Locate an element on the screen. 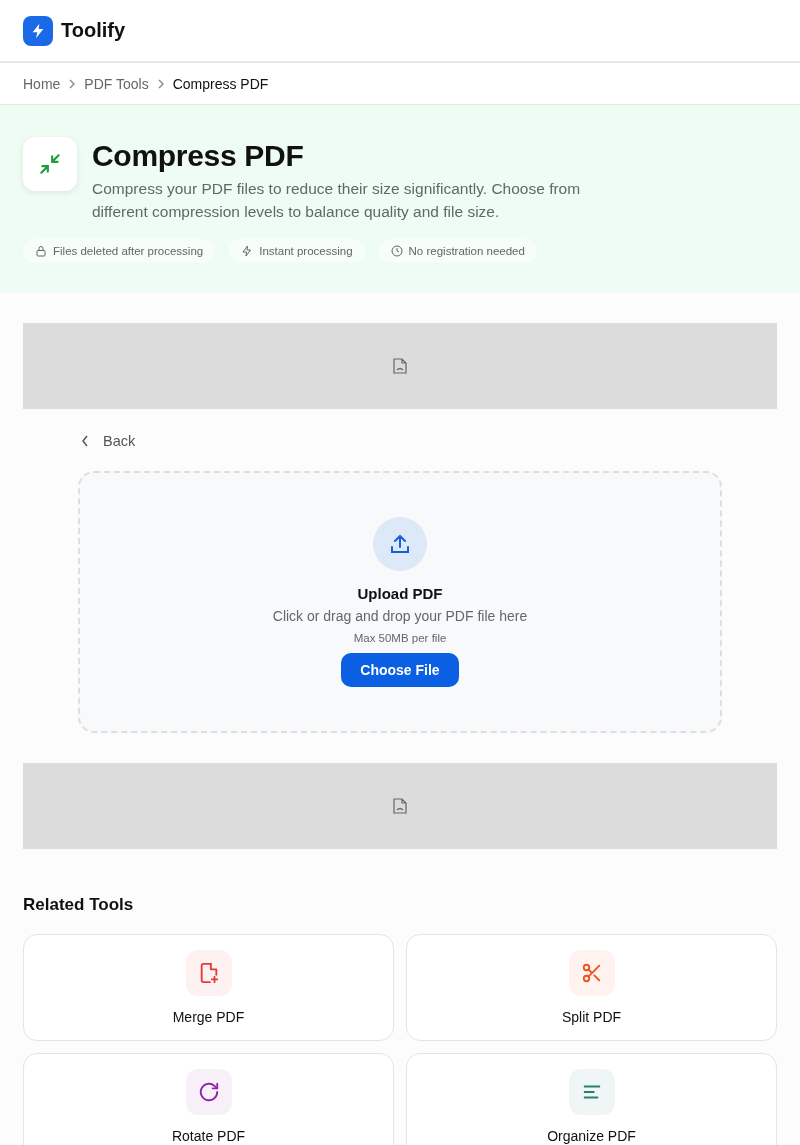 The image size is (800, 1145). section-heading: Related Tools is located at coordinates (79, 905).